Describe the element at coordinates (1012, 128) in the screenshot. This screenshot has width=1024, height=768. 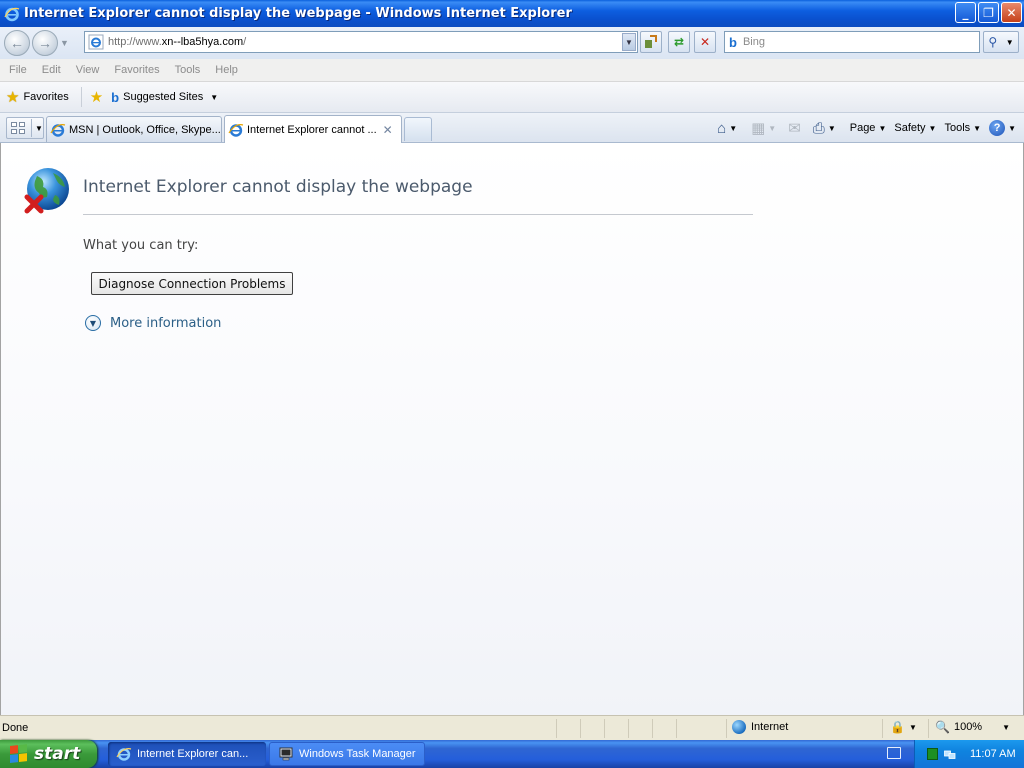
I see `help-dropdown: ▼` at that location.